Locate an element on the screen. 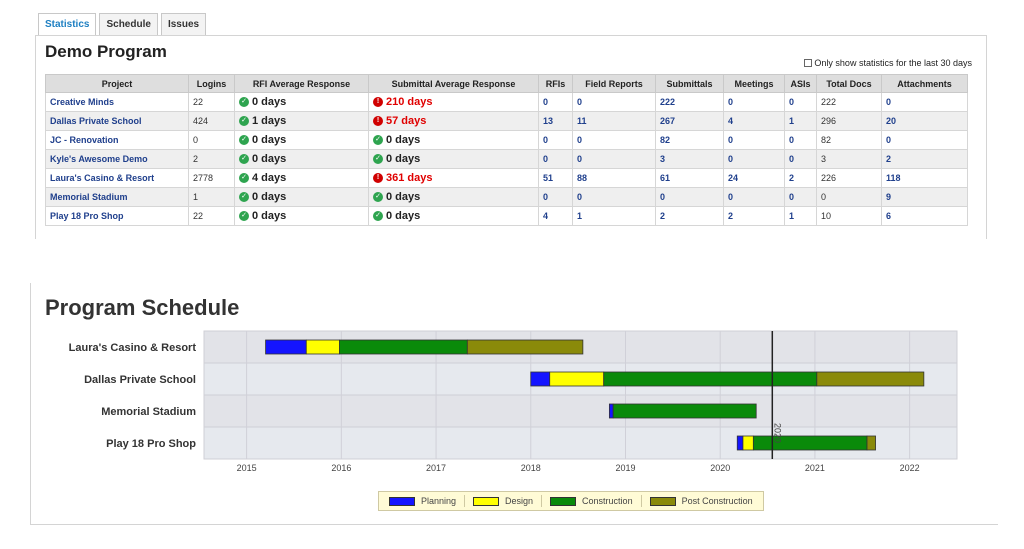 Image resolution: width=1024 pixels, height=549 pixels. column-header: ASIs is located at coordinates (800, 83).